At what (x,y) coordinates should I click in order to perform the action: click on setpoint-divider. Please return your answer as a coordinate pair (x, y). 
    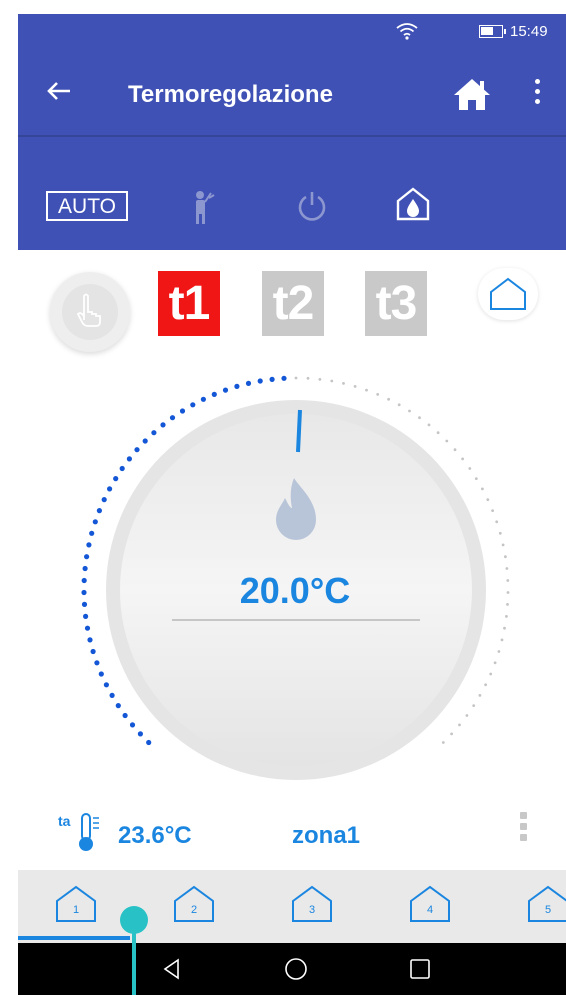
    Looking at the image, I should click on (296, 620).